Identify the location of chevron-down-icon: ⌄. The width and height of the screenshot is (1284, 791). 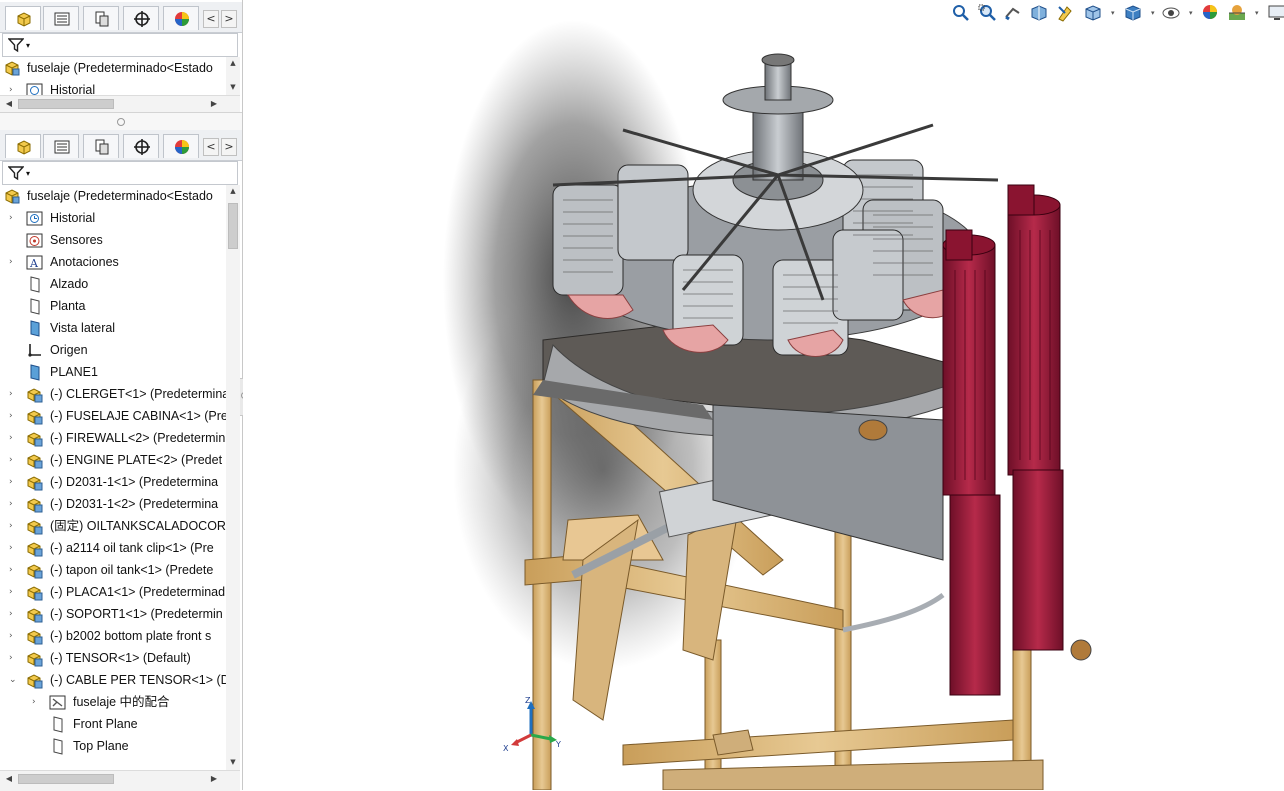
(14, 680).